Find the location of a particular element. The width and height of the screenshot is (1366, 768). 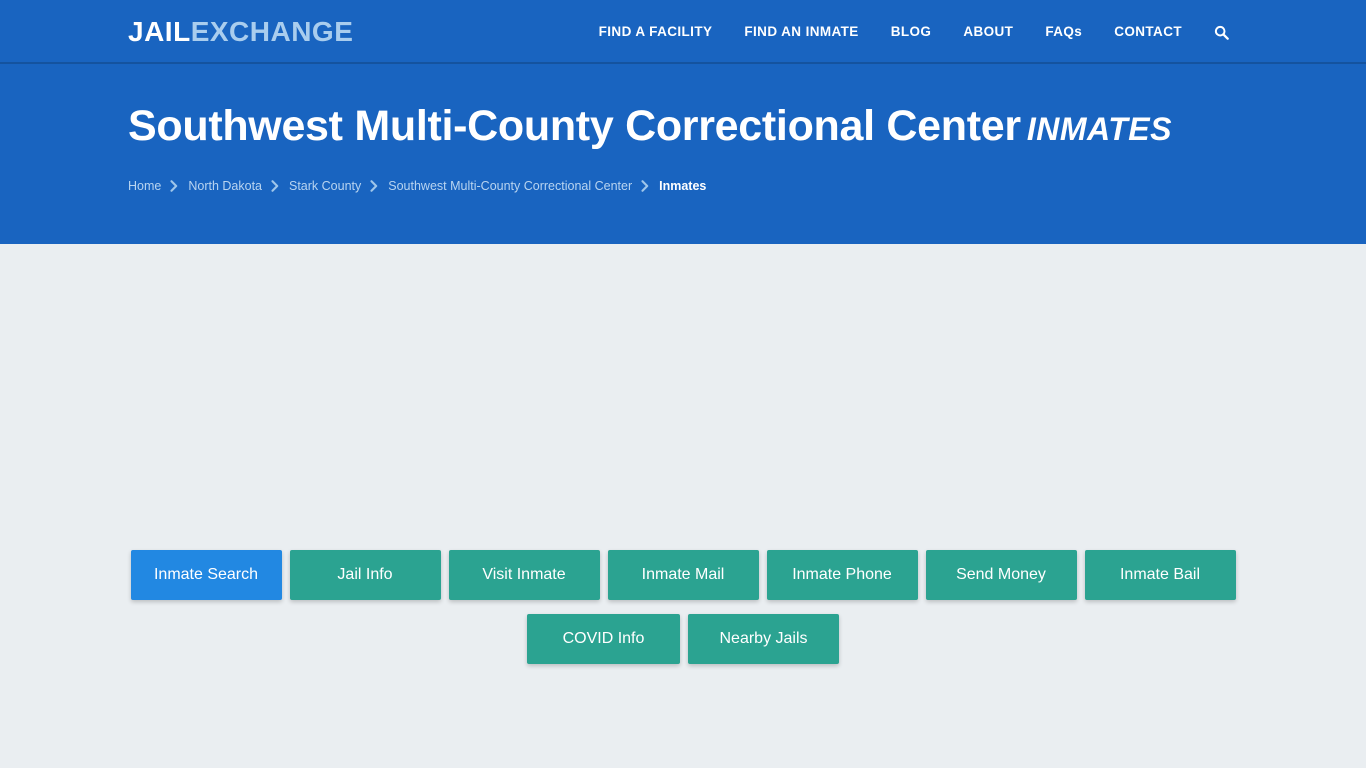

facility-button-inmate-mail: Inmate Mail is located at coordinates (683, 575).